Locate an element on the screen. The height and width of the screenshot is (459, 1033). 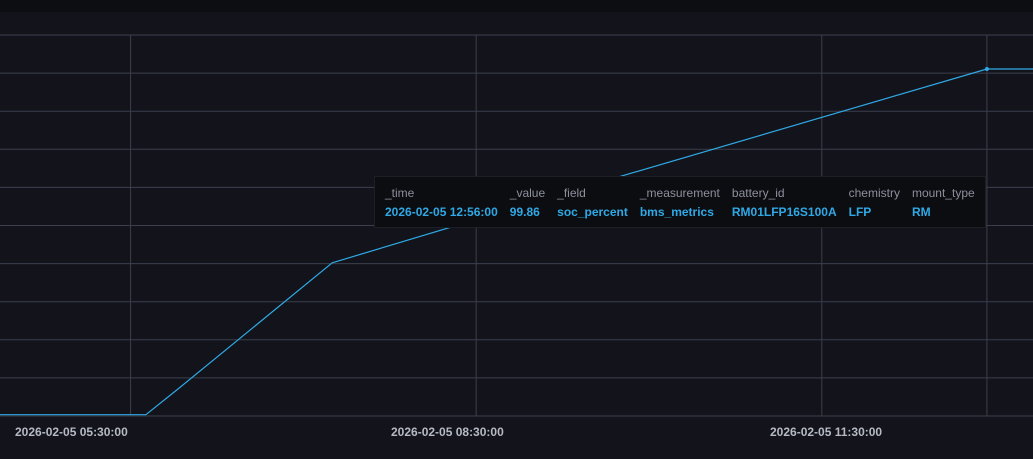
tooltip-column-battery-id: battery_id RM01LFP16S100A is located at coordinates (784, 206).